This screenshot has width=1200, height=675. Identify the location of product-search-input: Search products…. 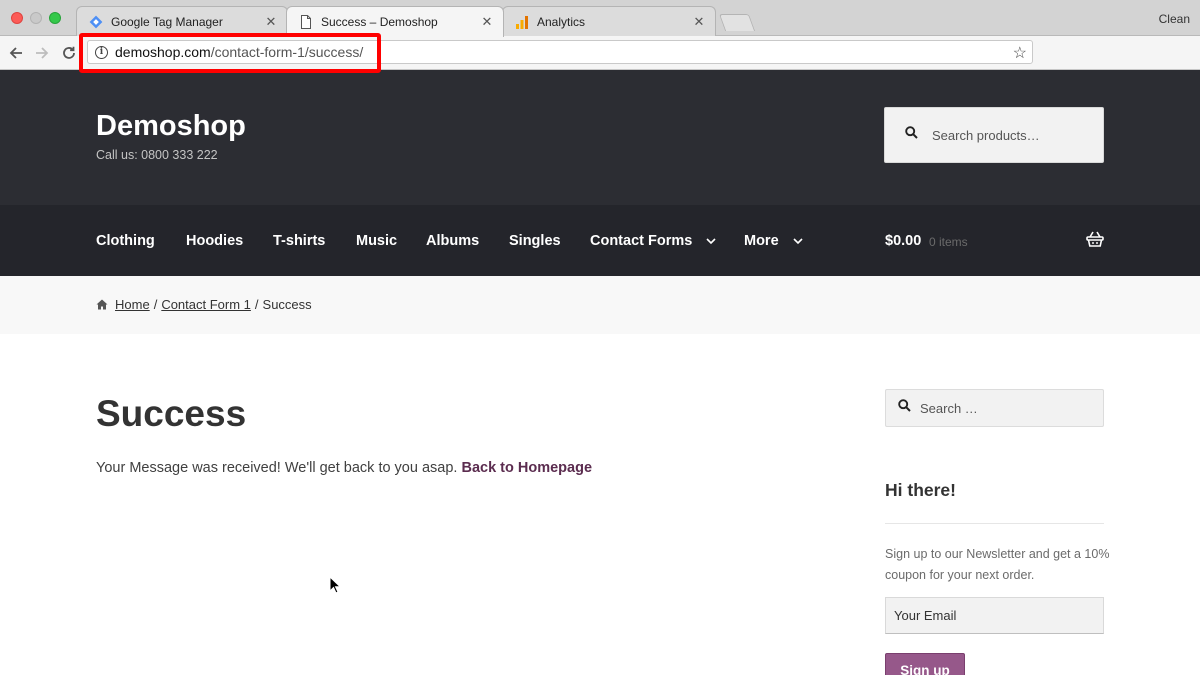
(994, 135).